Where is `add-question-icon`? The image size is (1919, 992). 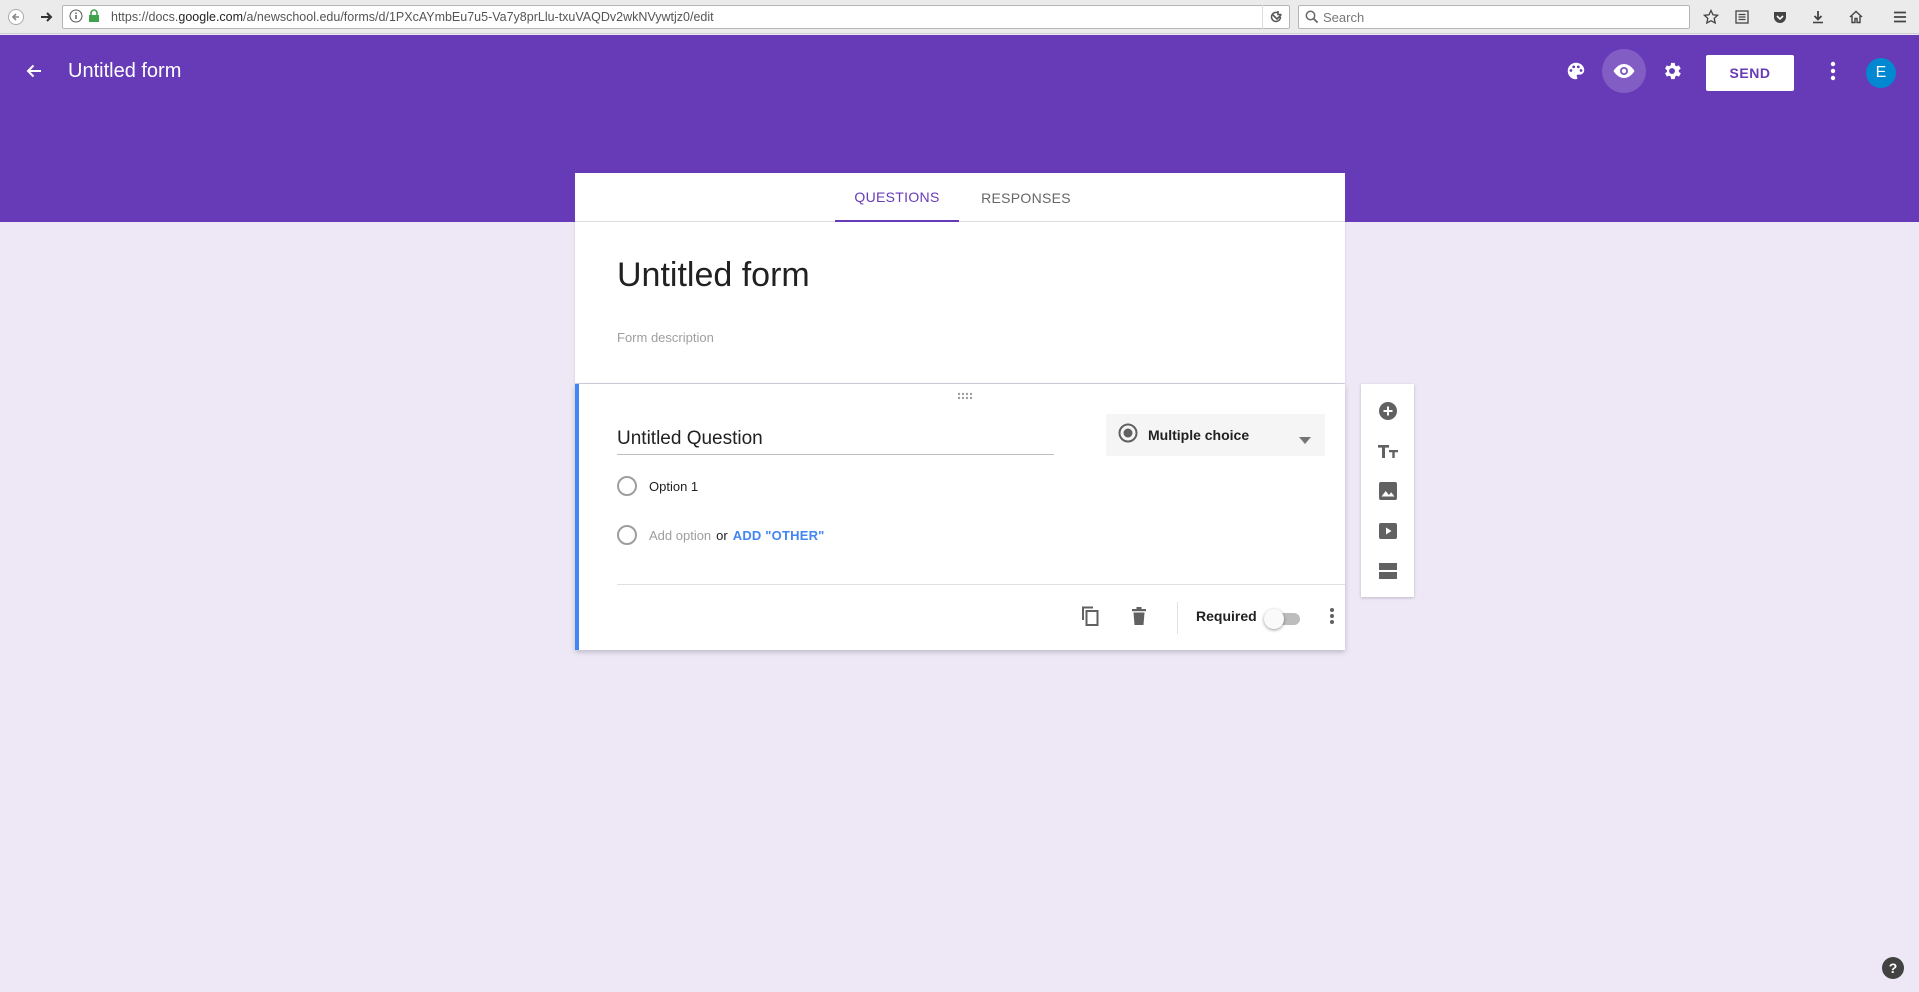 add-question-icon is located at coordinates (1388, 411).